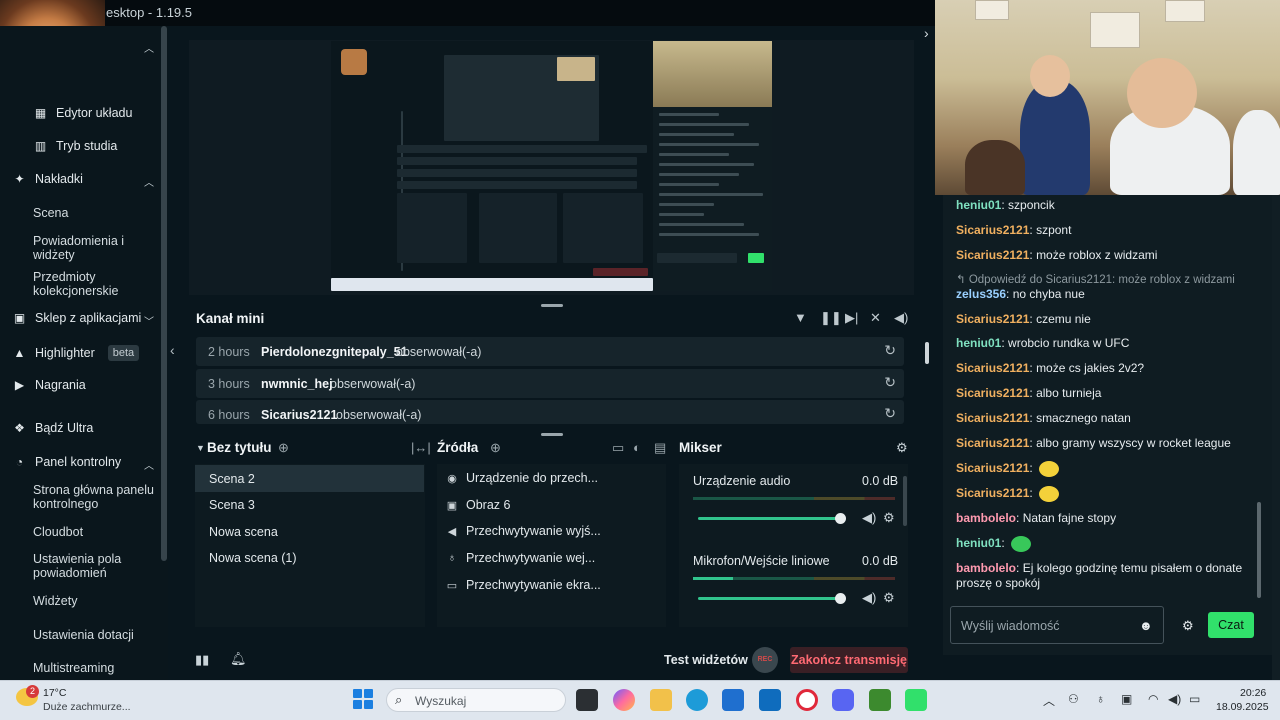 The width and height of the screenshot is (1280, 720). Describe the element at coordinates (1146, 625) in the screenshot. I see `emoji-icon: ☻` at that location.